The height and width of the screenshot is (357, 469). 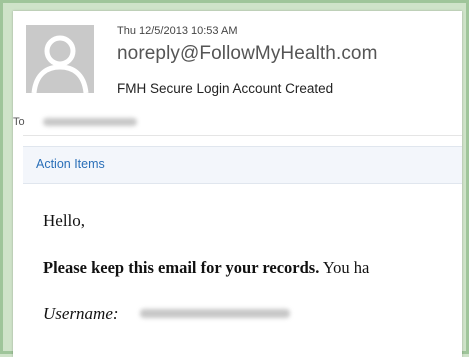 I want to click on records-notice-bold: Please keep this email for your records., so click(x=181, y=267).